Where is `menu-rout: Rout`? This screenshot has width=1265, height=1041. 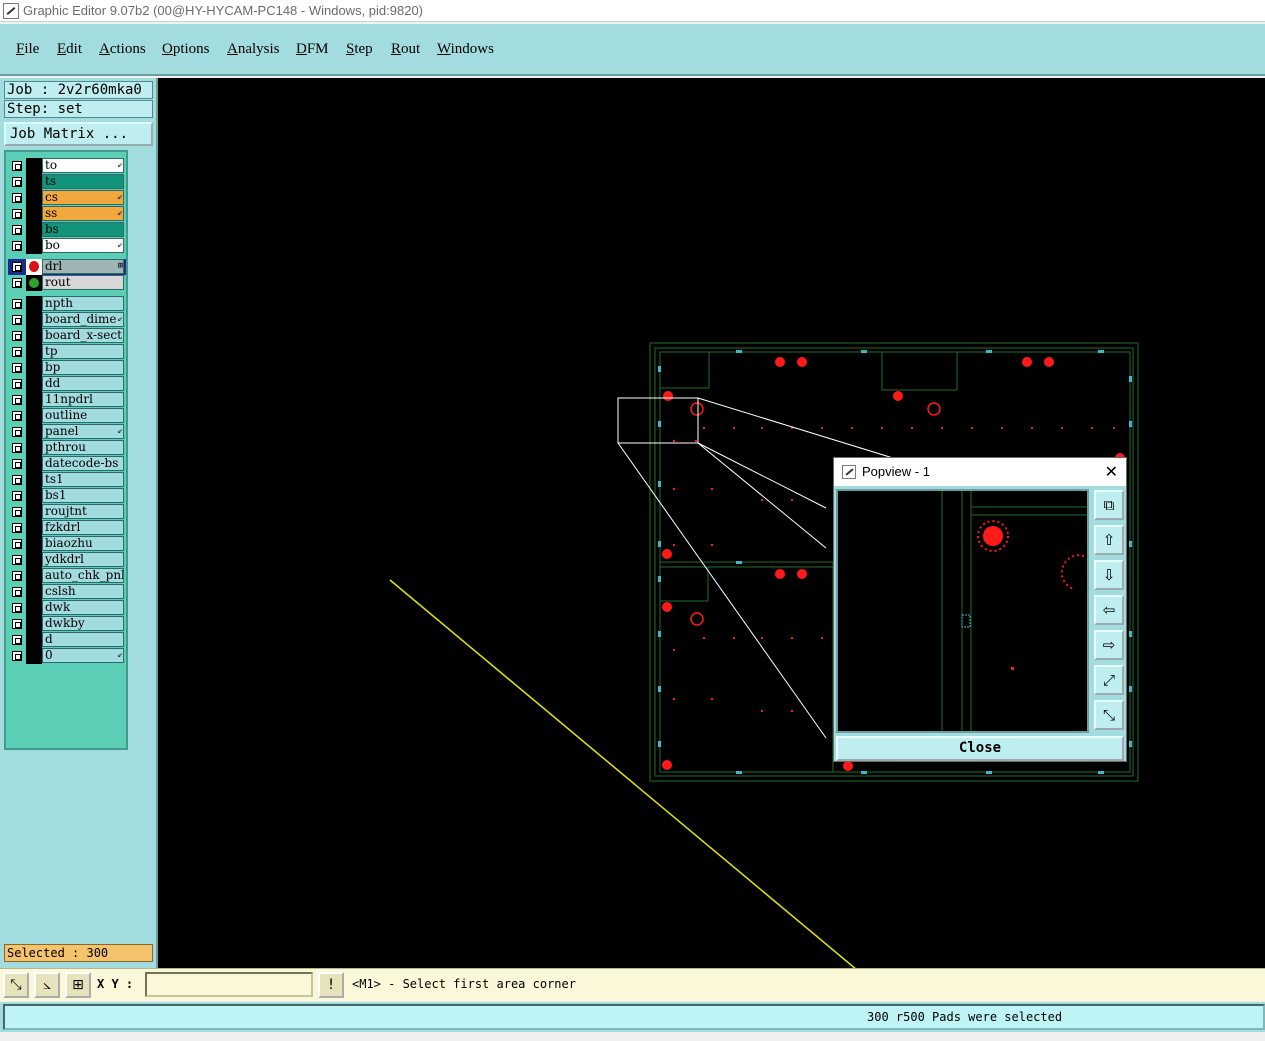 menu-rout: Rout is located at coordinates (405, 49).